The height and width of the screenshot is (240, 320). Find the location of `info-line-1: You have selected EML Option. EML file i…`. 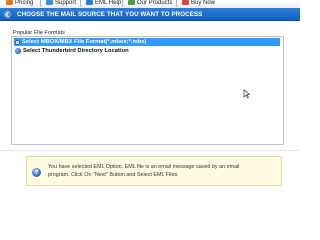

info-line-1: You have selected EML Option. EML file i… is located at coordinates (144, 167).